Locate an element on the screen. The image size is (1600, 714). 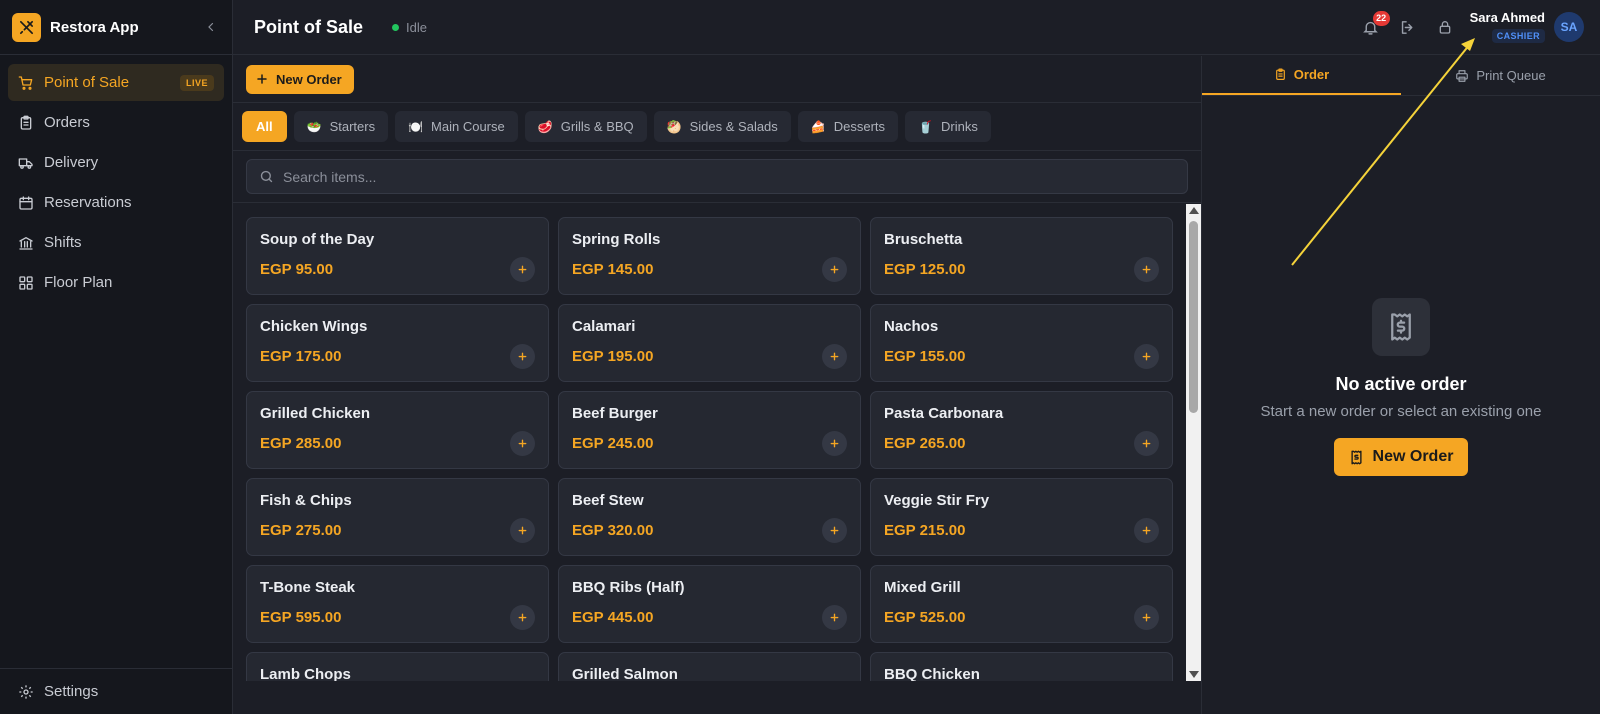
category-desserts: 🍰 Desserts is located at coordinates (848, 126).